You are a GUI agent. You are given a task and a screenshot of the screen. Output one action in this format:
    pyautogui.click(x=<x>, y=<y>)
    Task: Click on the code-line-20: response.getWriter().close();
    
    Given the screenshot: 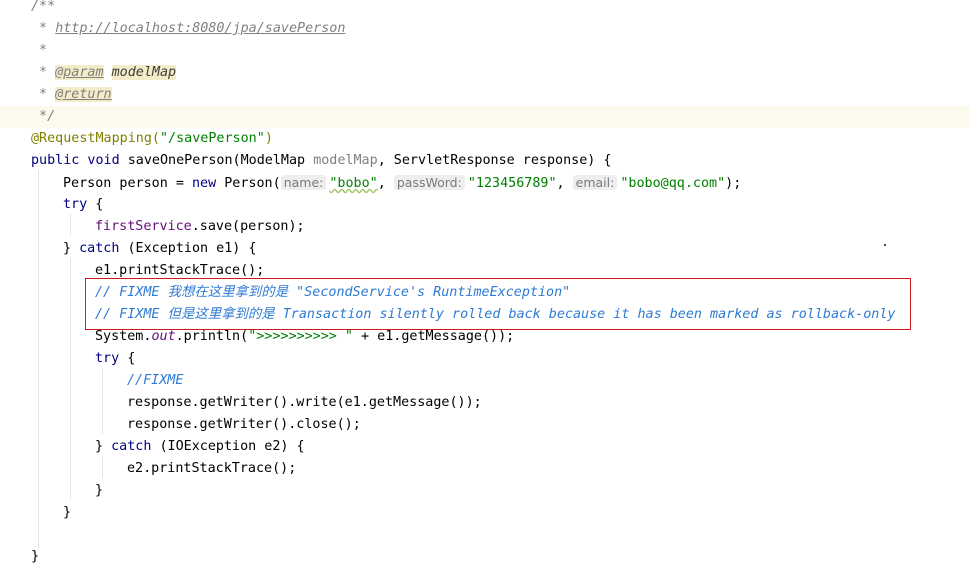 What is the action you would take?
    pyautogui.click(x=244, y=424)
    